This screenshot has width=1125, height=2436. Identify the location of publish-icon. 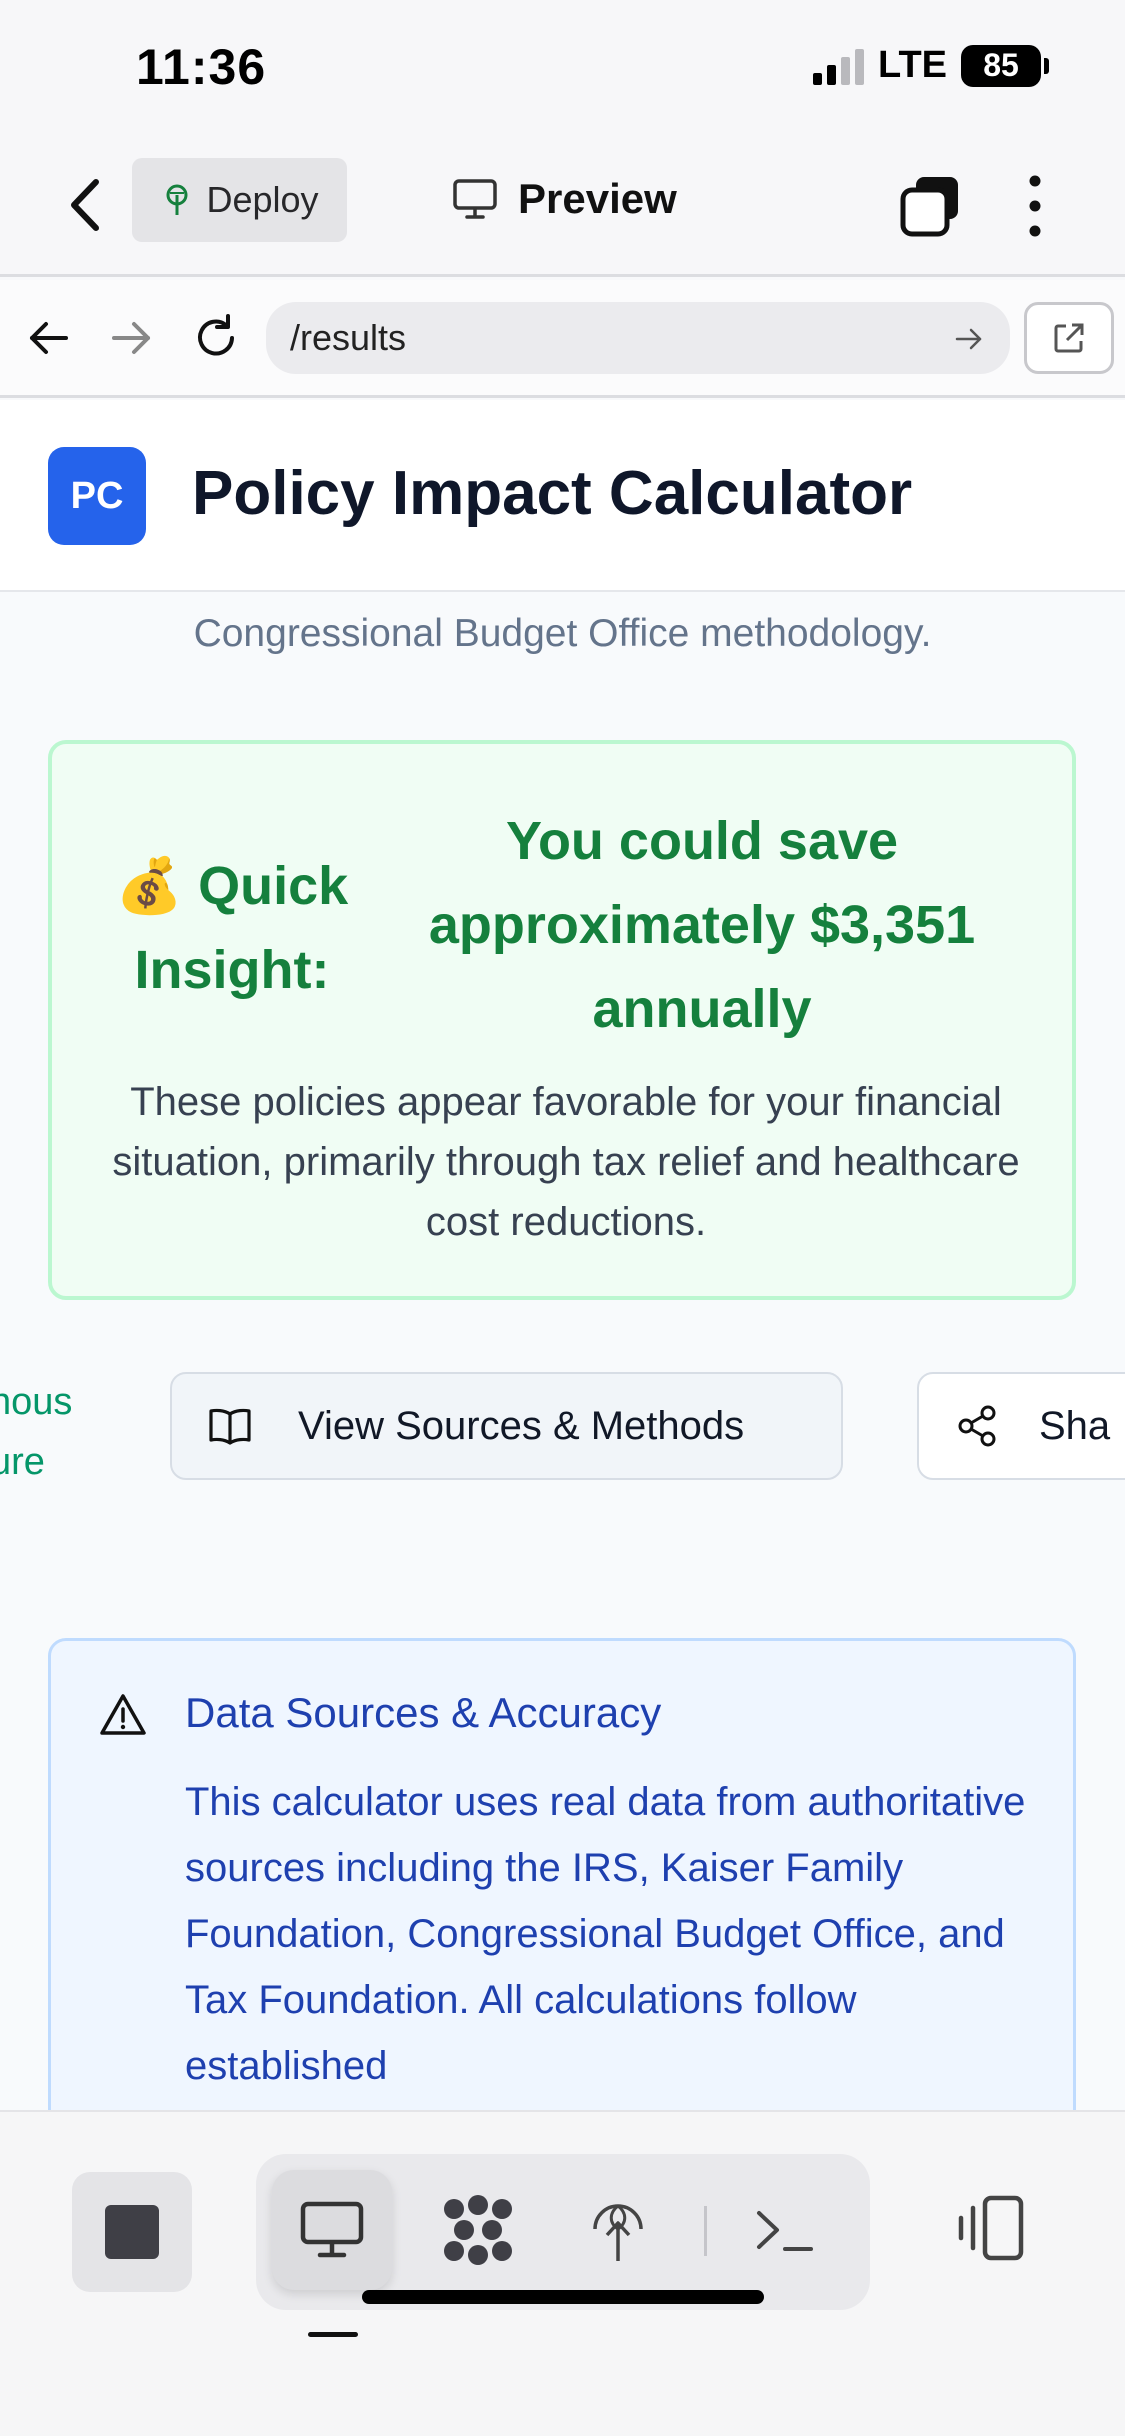
(618, 2232).